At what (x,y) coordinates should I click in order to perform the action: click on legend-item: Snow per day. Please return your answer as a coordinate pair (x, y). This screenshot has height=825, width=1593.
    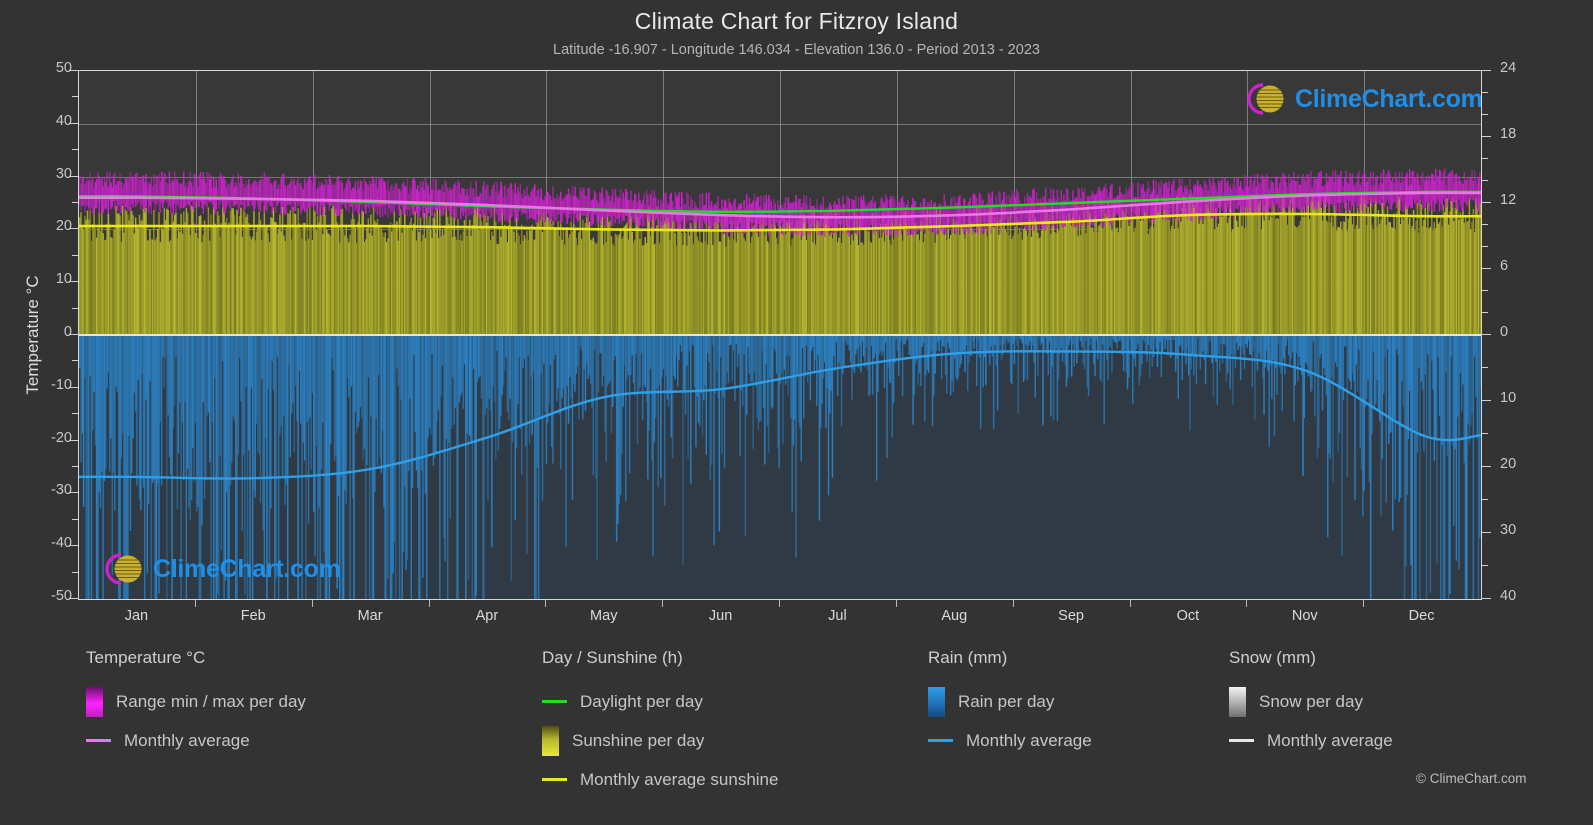
    Looking at the image, I should click on (1311, 701).